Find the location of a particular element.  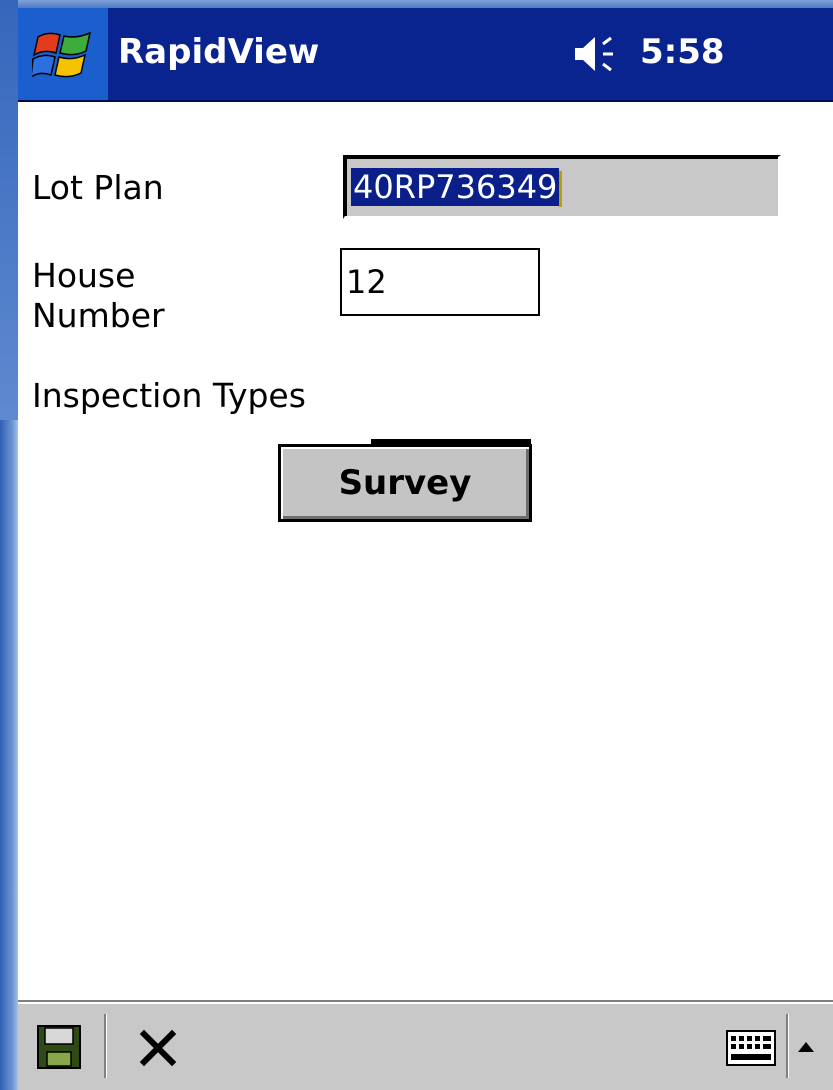

text-caret is located at coordinates (561, 189).